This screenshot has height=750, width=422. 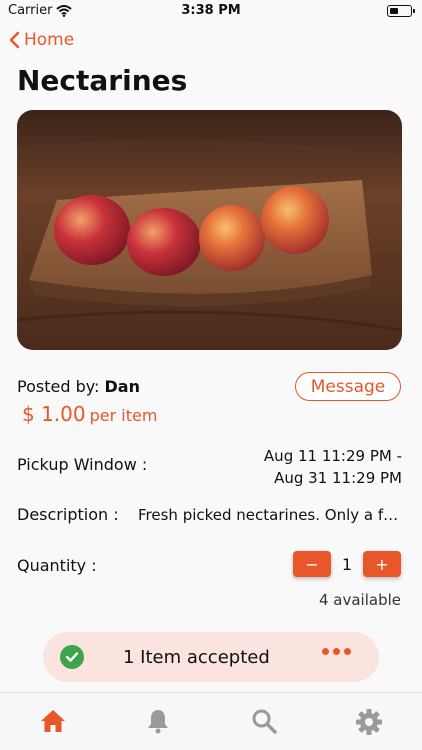 What do you see at coordinates (382, 564) in the screenshot?
I see `increment-button: +` at bounding box center [382, 564].